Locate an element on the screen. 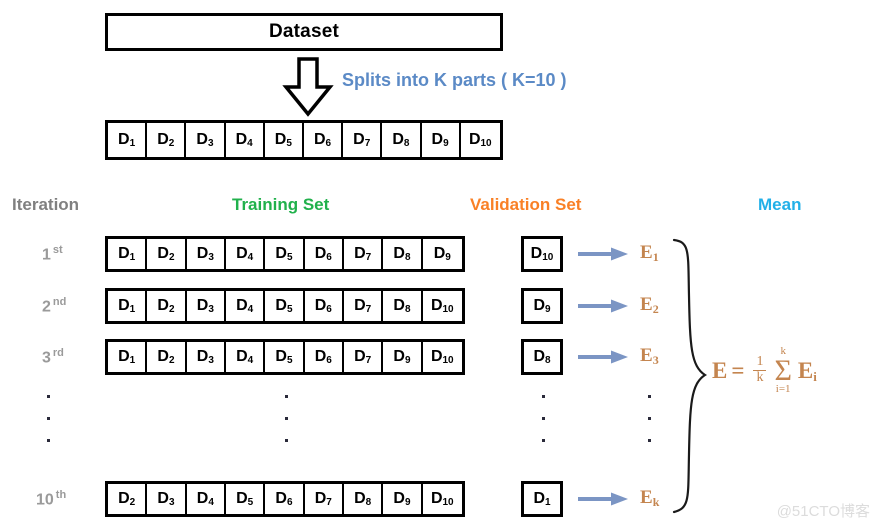 This screenshot has width=880, height=527. formula-summation: k Σ i=1 is located at coordinates (782, 370).